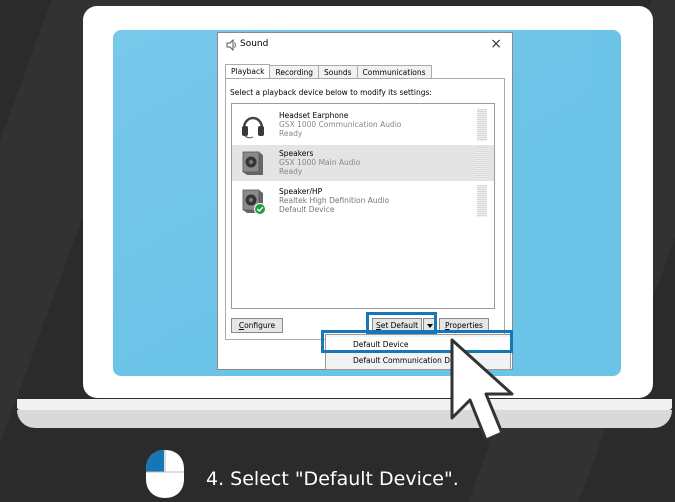 This screenshot has height=502, width=675. Describe the element at coordinates (301, 191) in the screenshot. I see `device-name: Speaker/HP` at that location.